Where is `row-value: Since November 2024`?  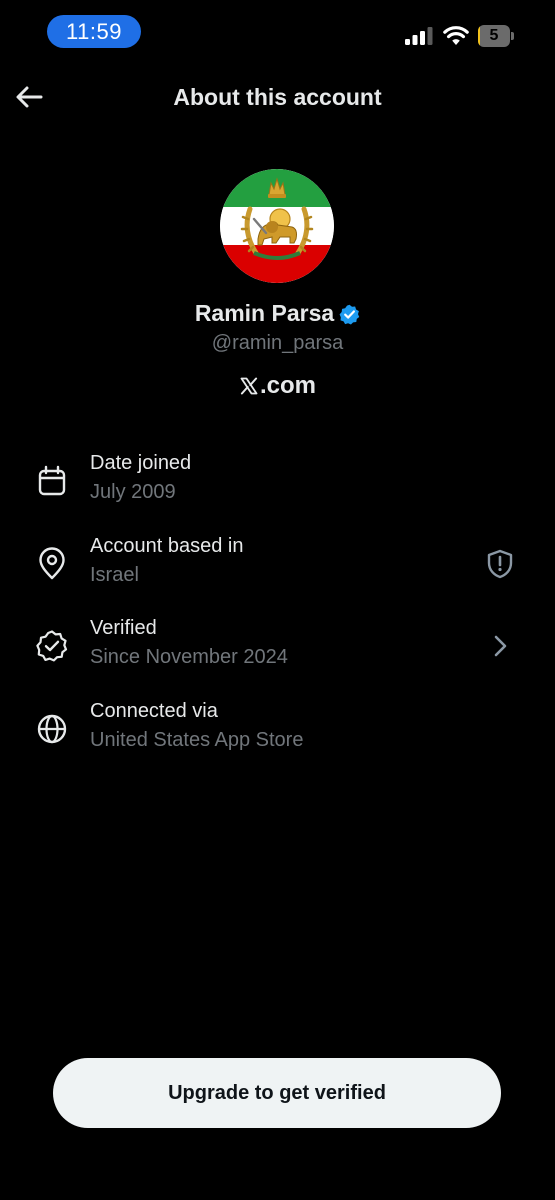 row-value: Since November 2024 is located at coordinates (189, 657).